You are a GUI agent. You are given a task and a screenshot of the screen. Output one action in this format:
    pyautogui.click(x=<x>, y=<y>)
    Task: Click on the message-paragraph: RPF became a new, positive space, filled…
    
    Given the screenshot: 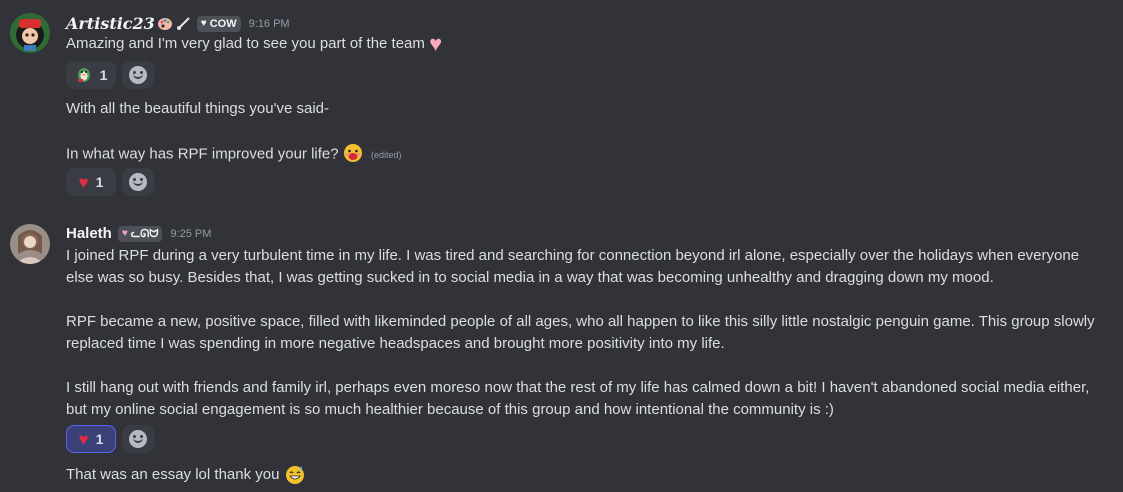 What is the action you would take?
    pyautogui.click(x=580, y=332)
    